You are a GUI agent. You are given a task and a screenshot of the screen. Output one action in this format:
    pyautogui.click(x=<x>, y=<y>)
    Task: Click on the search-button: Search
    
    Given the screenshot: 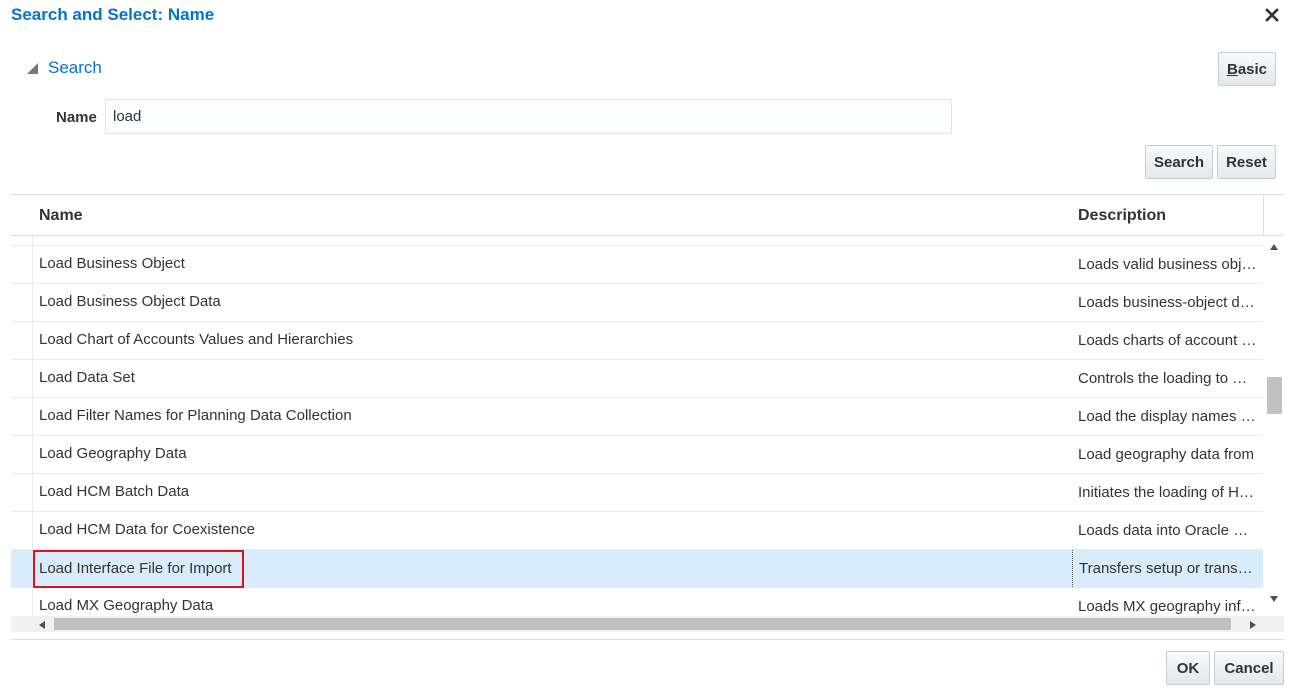 What is the action you would take?
    pyautogui.click(x=1179, y=162)
    